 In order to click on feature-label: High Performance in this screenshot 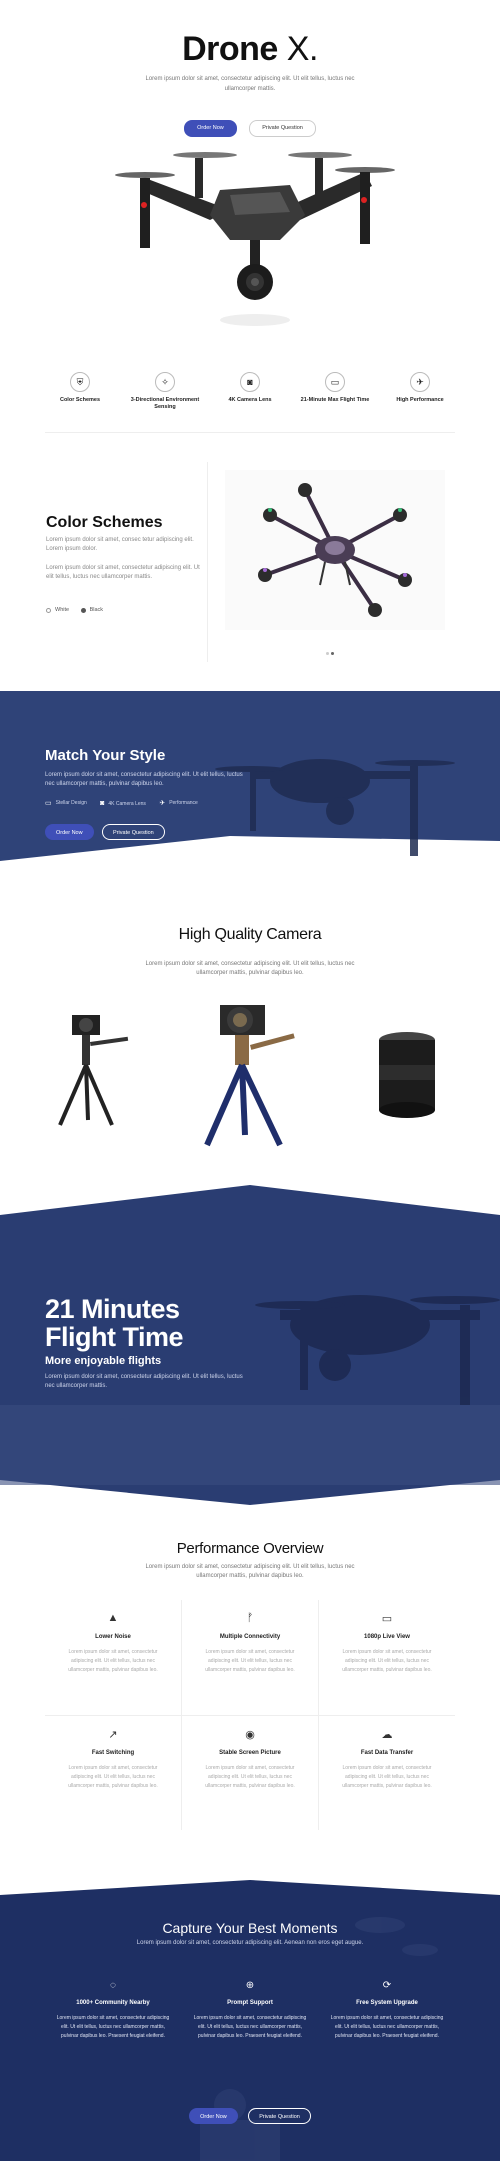, I will do `click(420, 400)`.